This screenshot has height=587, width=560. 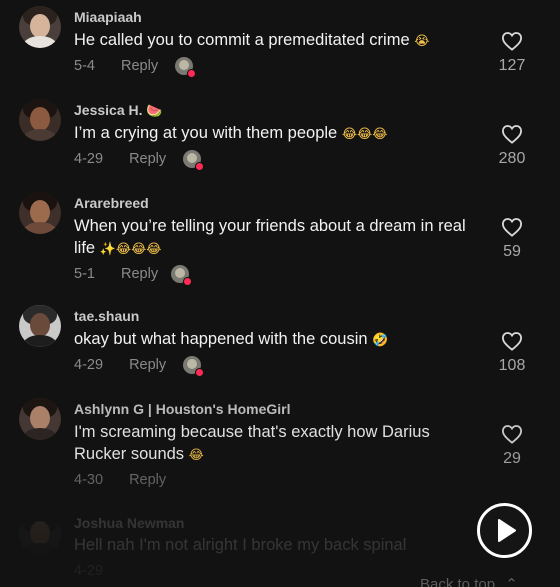 What do you see at coordinates (116, 274) in the screenshot?
I see `comment-meta: 5-1 Reply` at bounding box center [116, 274].